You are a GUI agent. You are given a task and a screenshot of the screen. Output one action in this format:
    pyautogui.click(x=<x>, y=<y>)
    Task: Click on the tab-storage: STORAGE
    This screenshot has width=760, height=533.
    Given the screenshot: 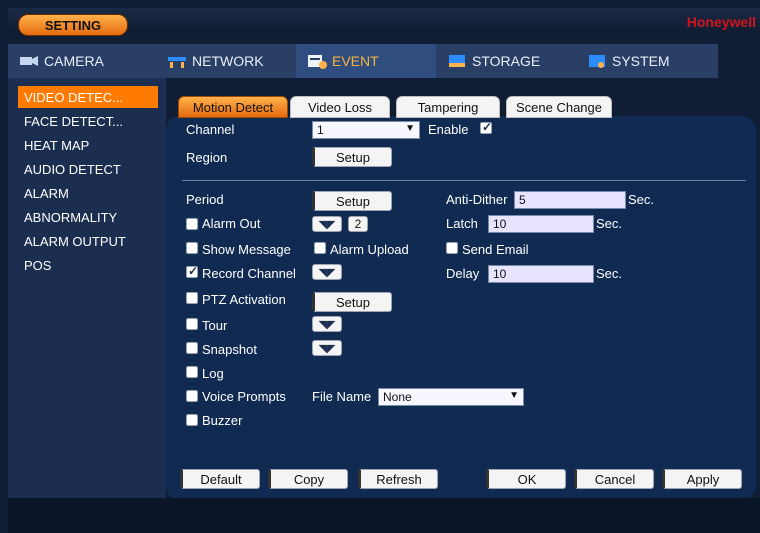 What is the action you would take?
    pyautogui.click(x=511, y=61)
    